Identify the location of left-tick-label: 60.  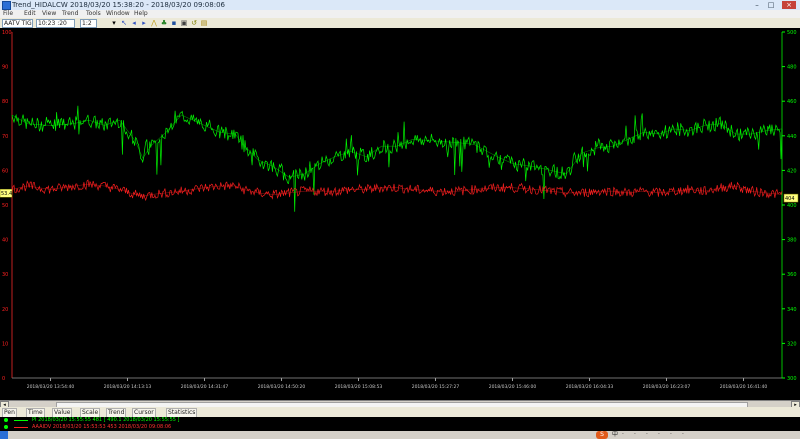
(5, 171).